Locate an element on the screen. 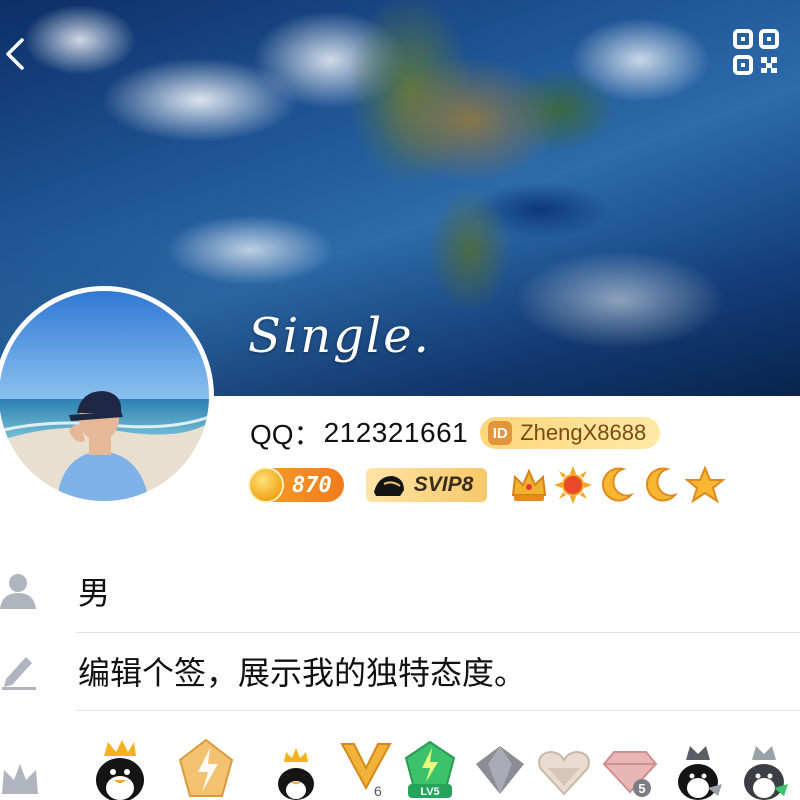 The width and height of the screenshot is (800, 800). lv5-gem-icon: LV5 is located at coordinates (430, 769).